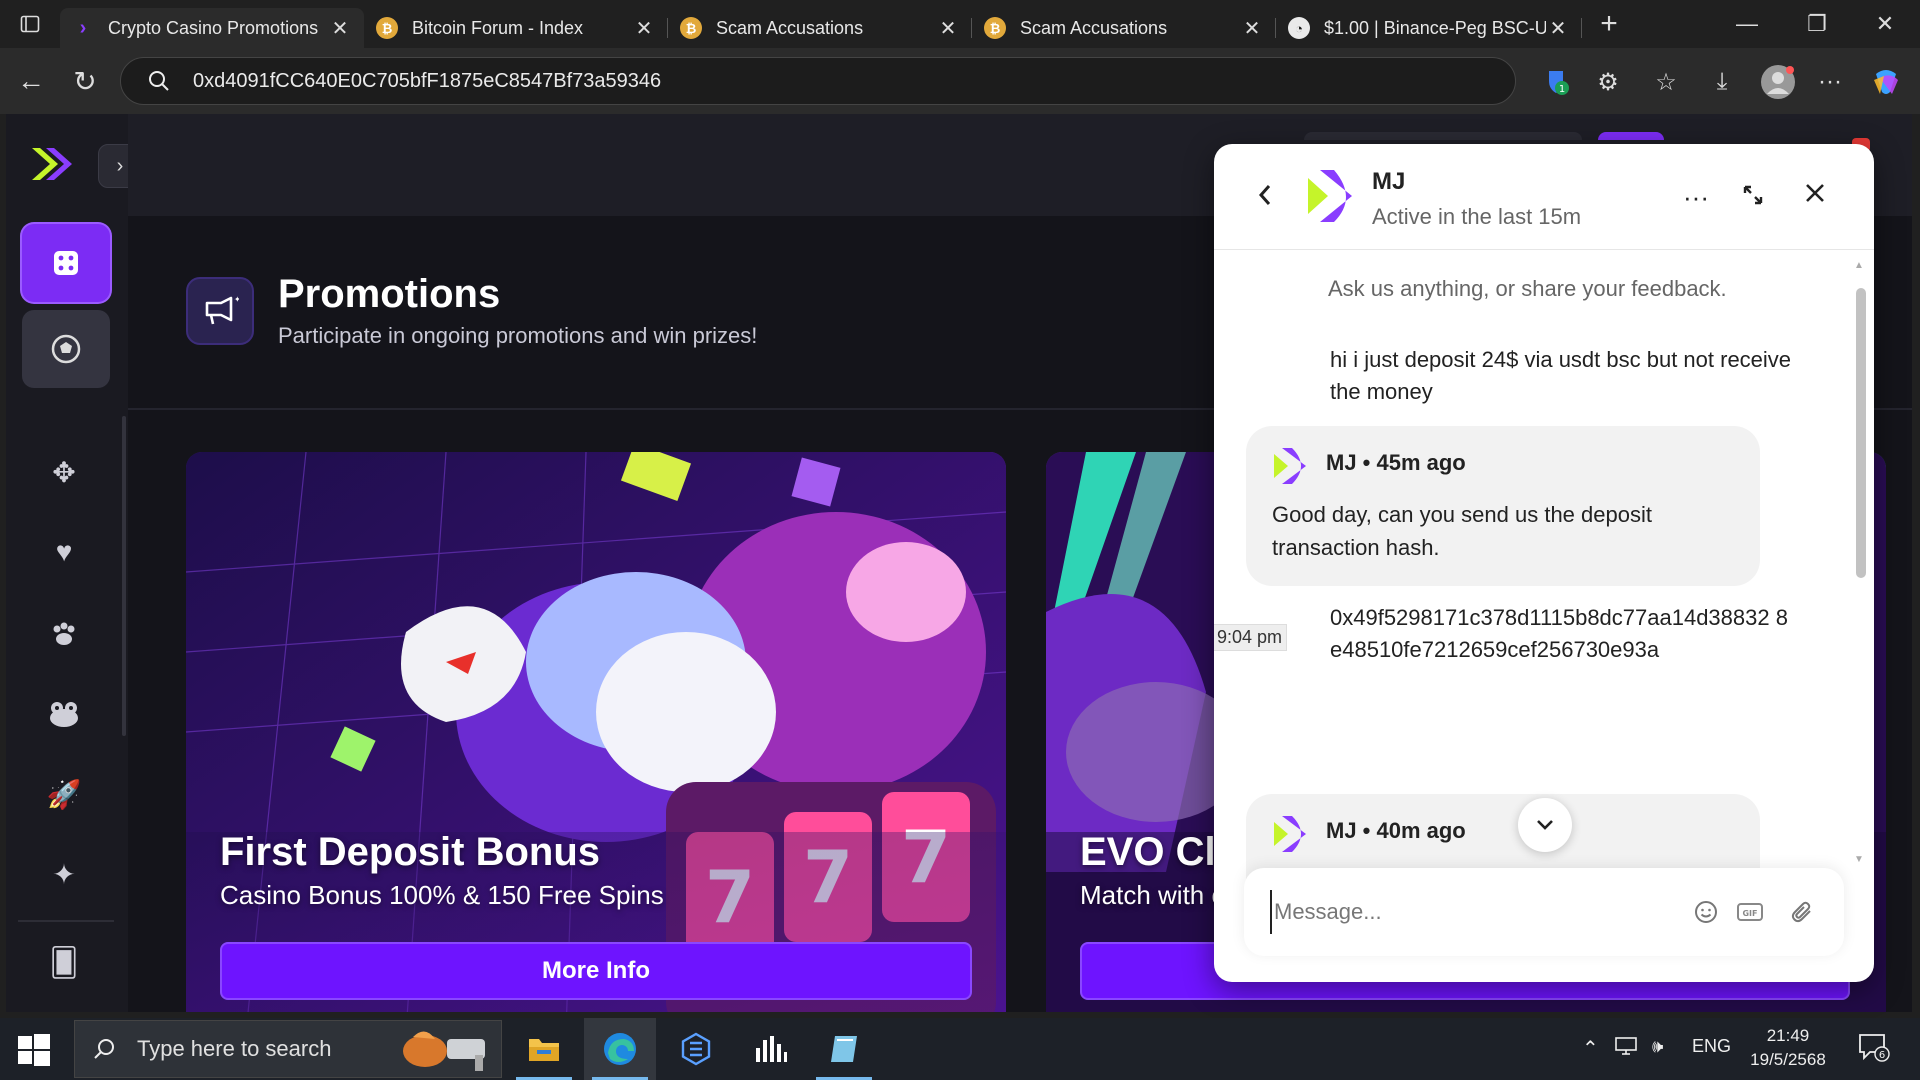 Image resolution: width=1920 pixels, height=1080 pixels. I want to click on network-icon, so click(1626, 1048).